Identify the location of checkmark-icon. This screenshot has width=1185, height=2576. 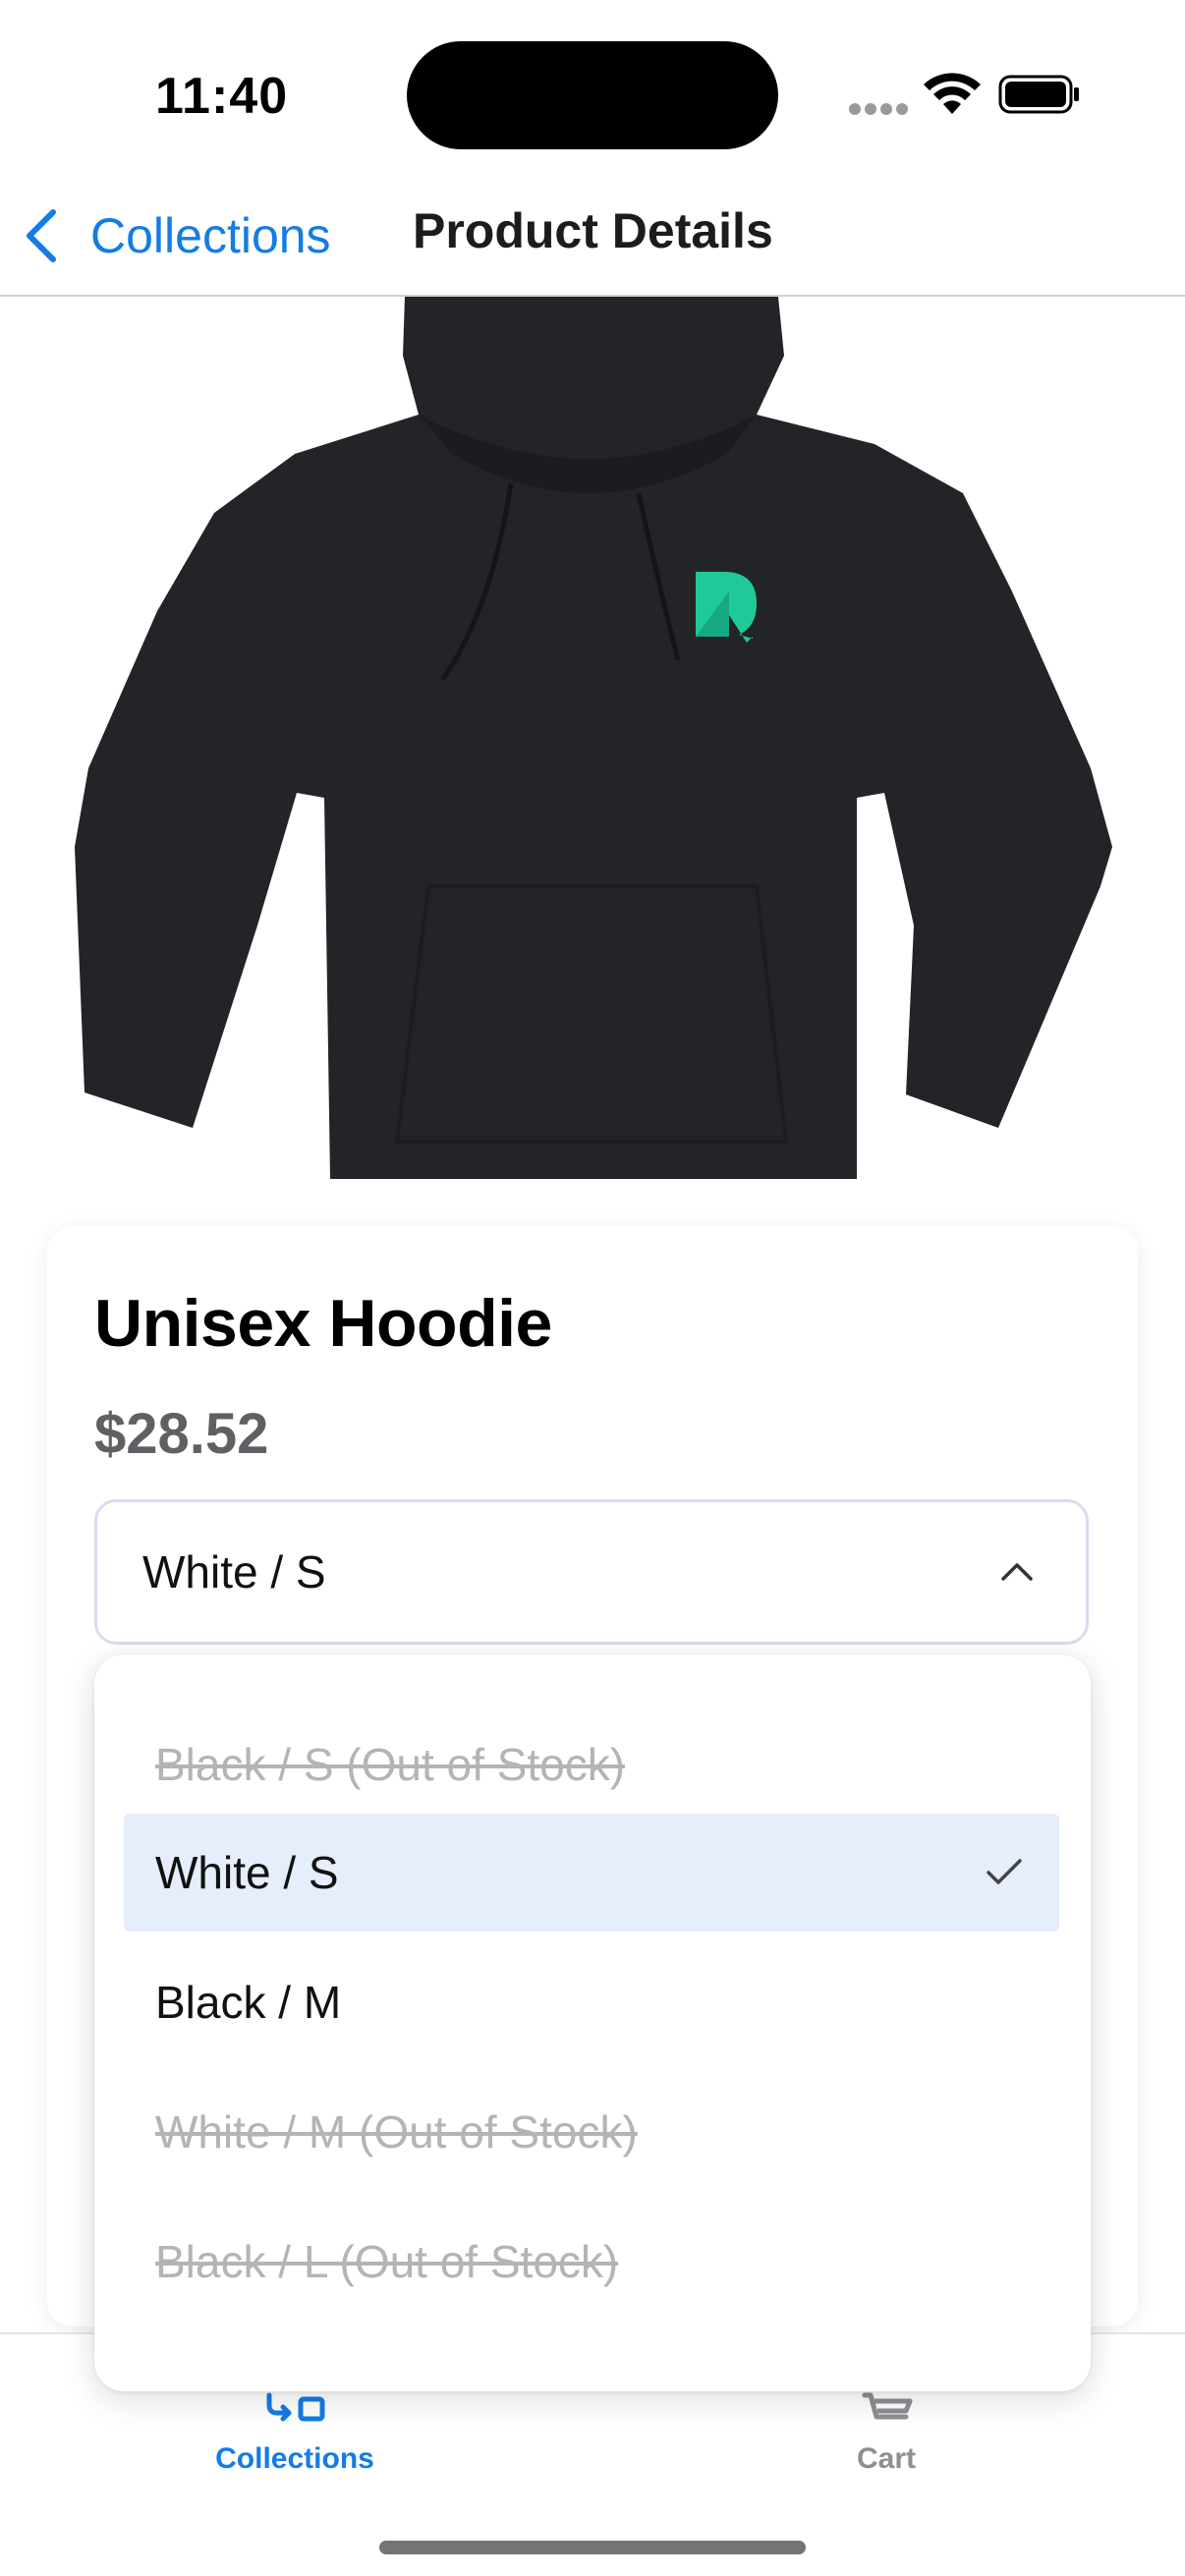
(1005, 1871).